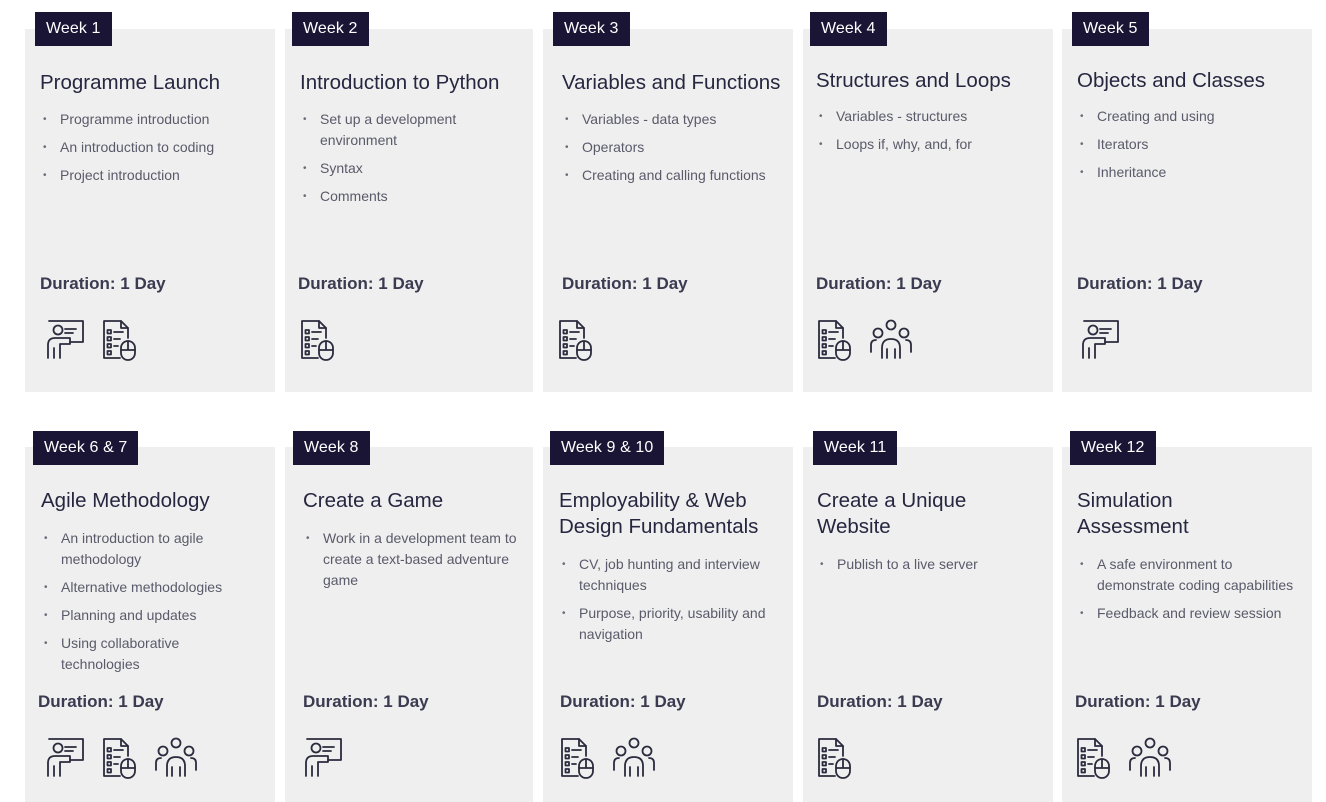 This screenshot has height=802, width=1326. I want to click on topic-item: Iterators, so click(1189, 144).